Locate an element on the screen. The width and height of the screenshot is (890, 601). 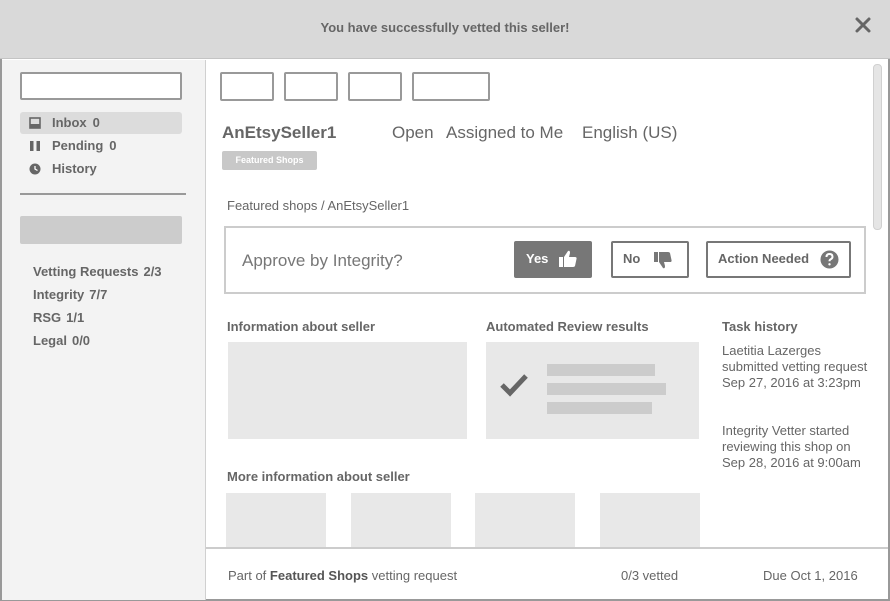
category-vetting-requests: Vetting Requests 2/3 is located at coordinates (97, 271).